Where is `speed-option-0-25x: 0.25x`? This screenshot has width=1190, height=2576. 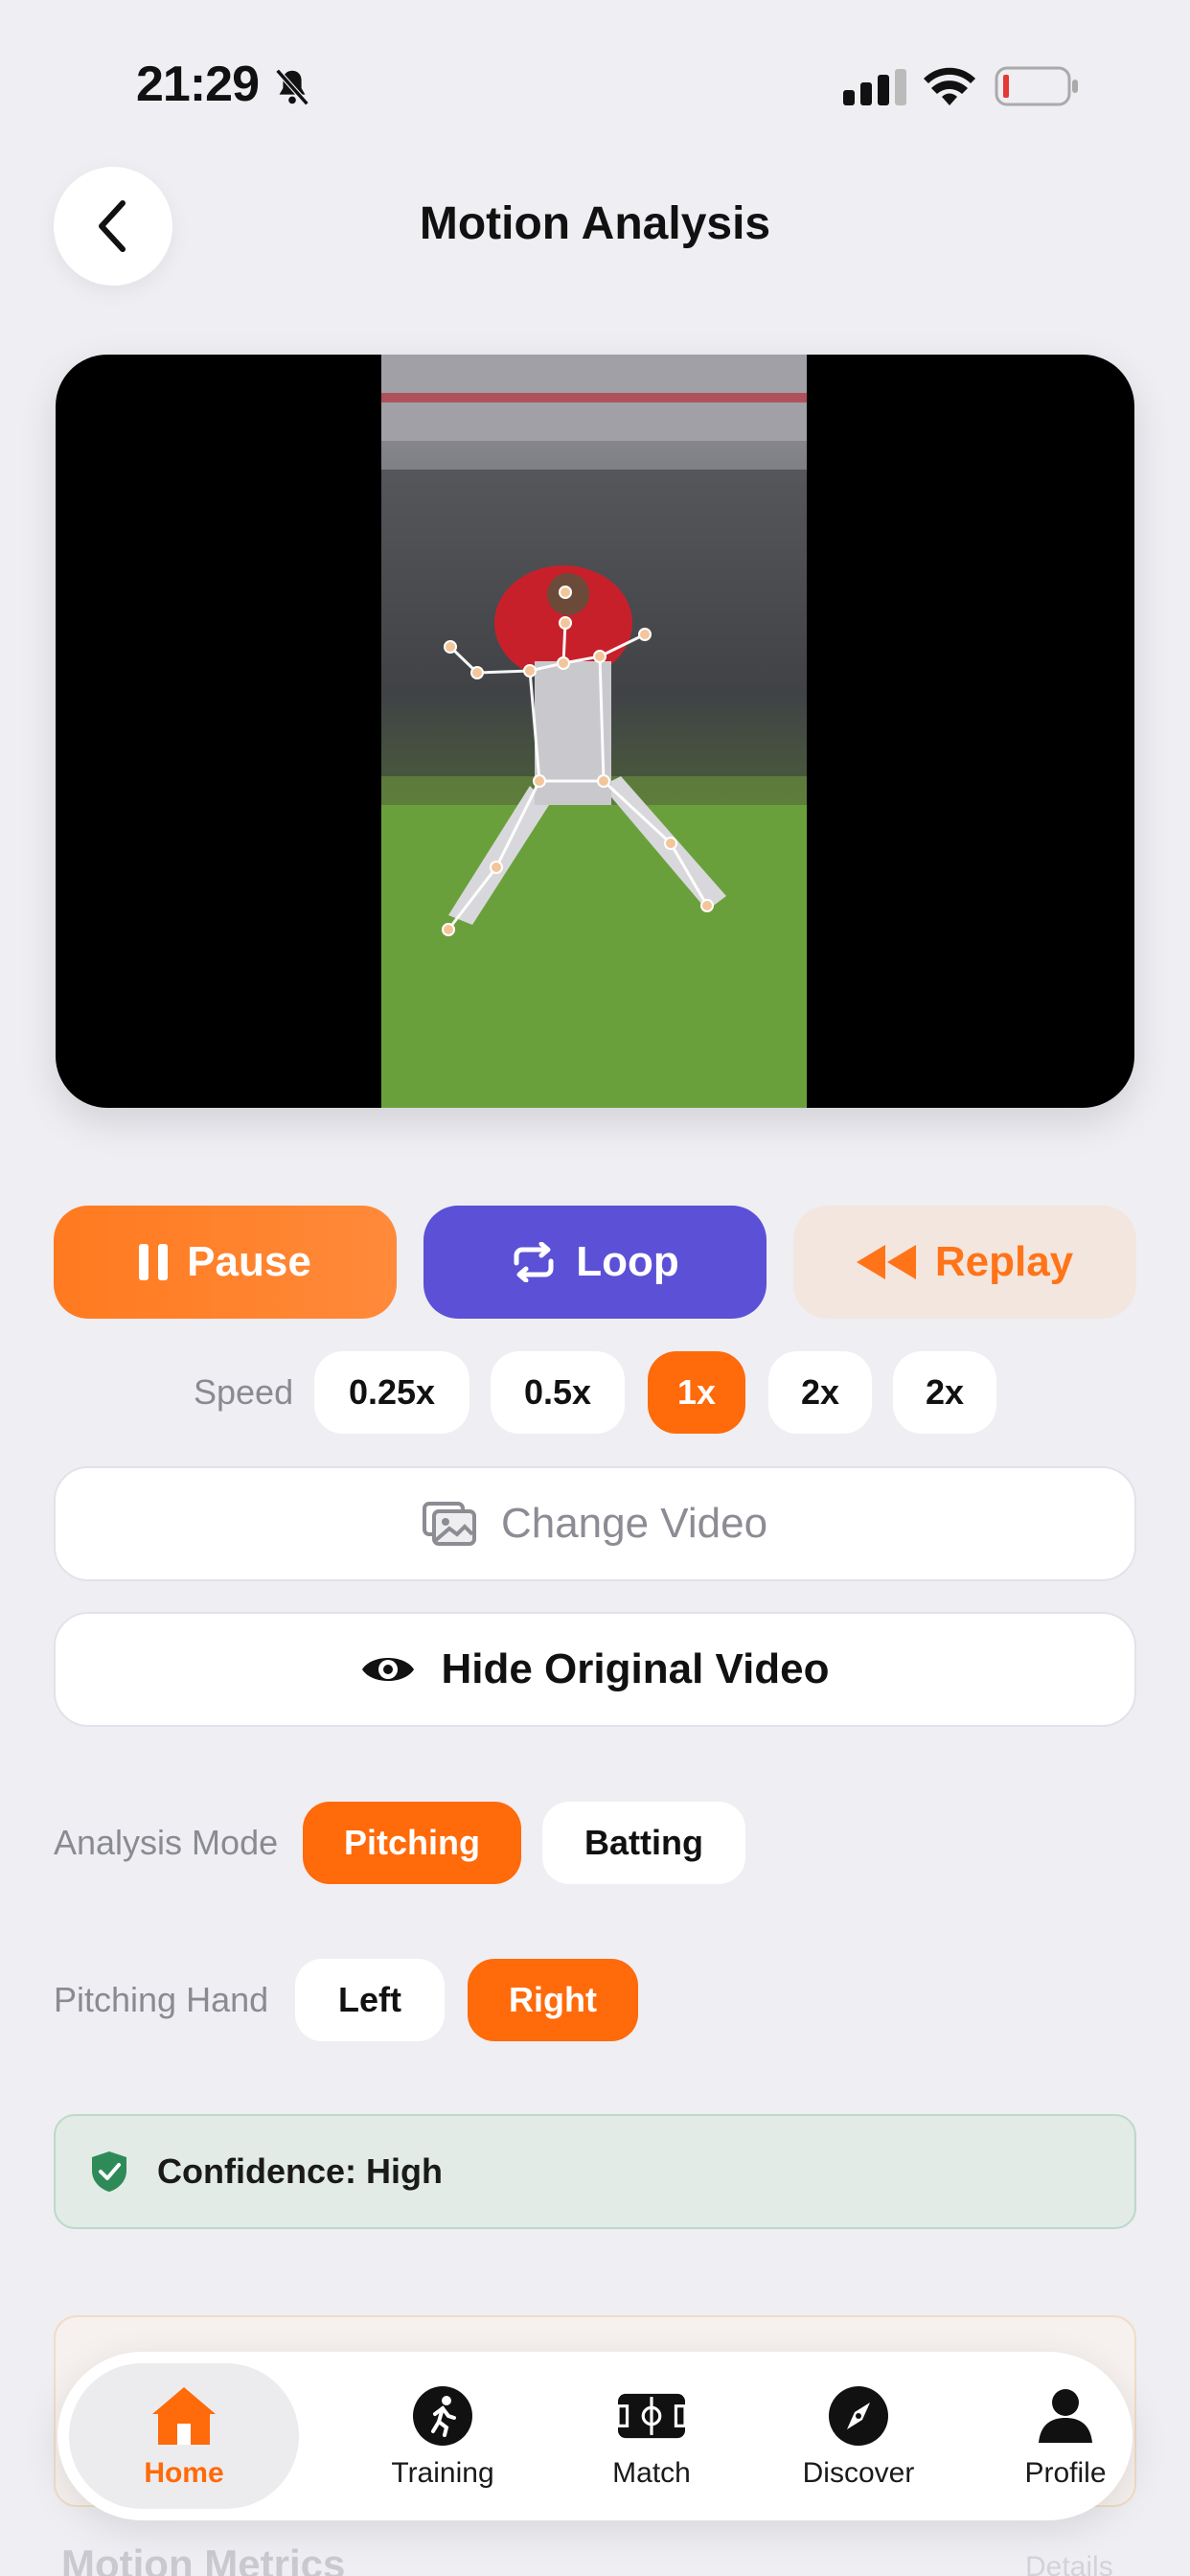
speed-option-0-25x: 0.25x is located at coordinates (391, 1392).